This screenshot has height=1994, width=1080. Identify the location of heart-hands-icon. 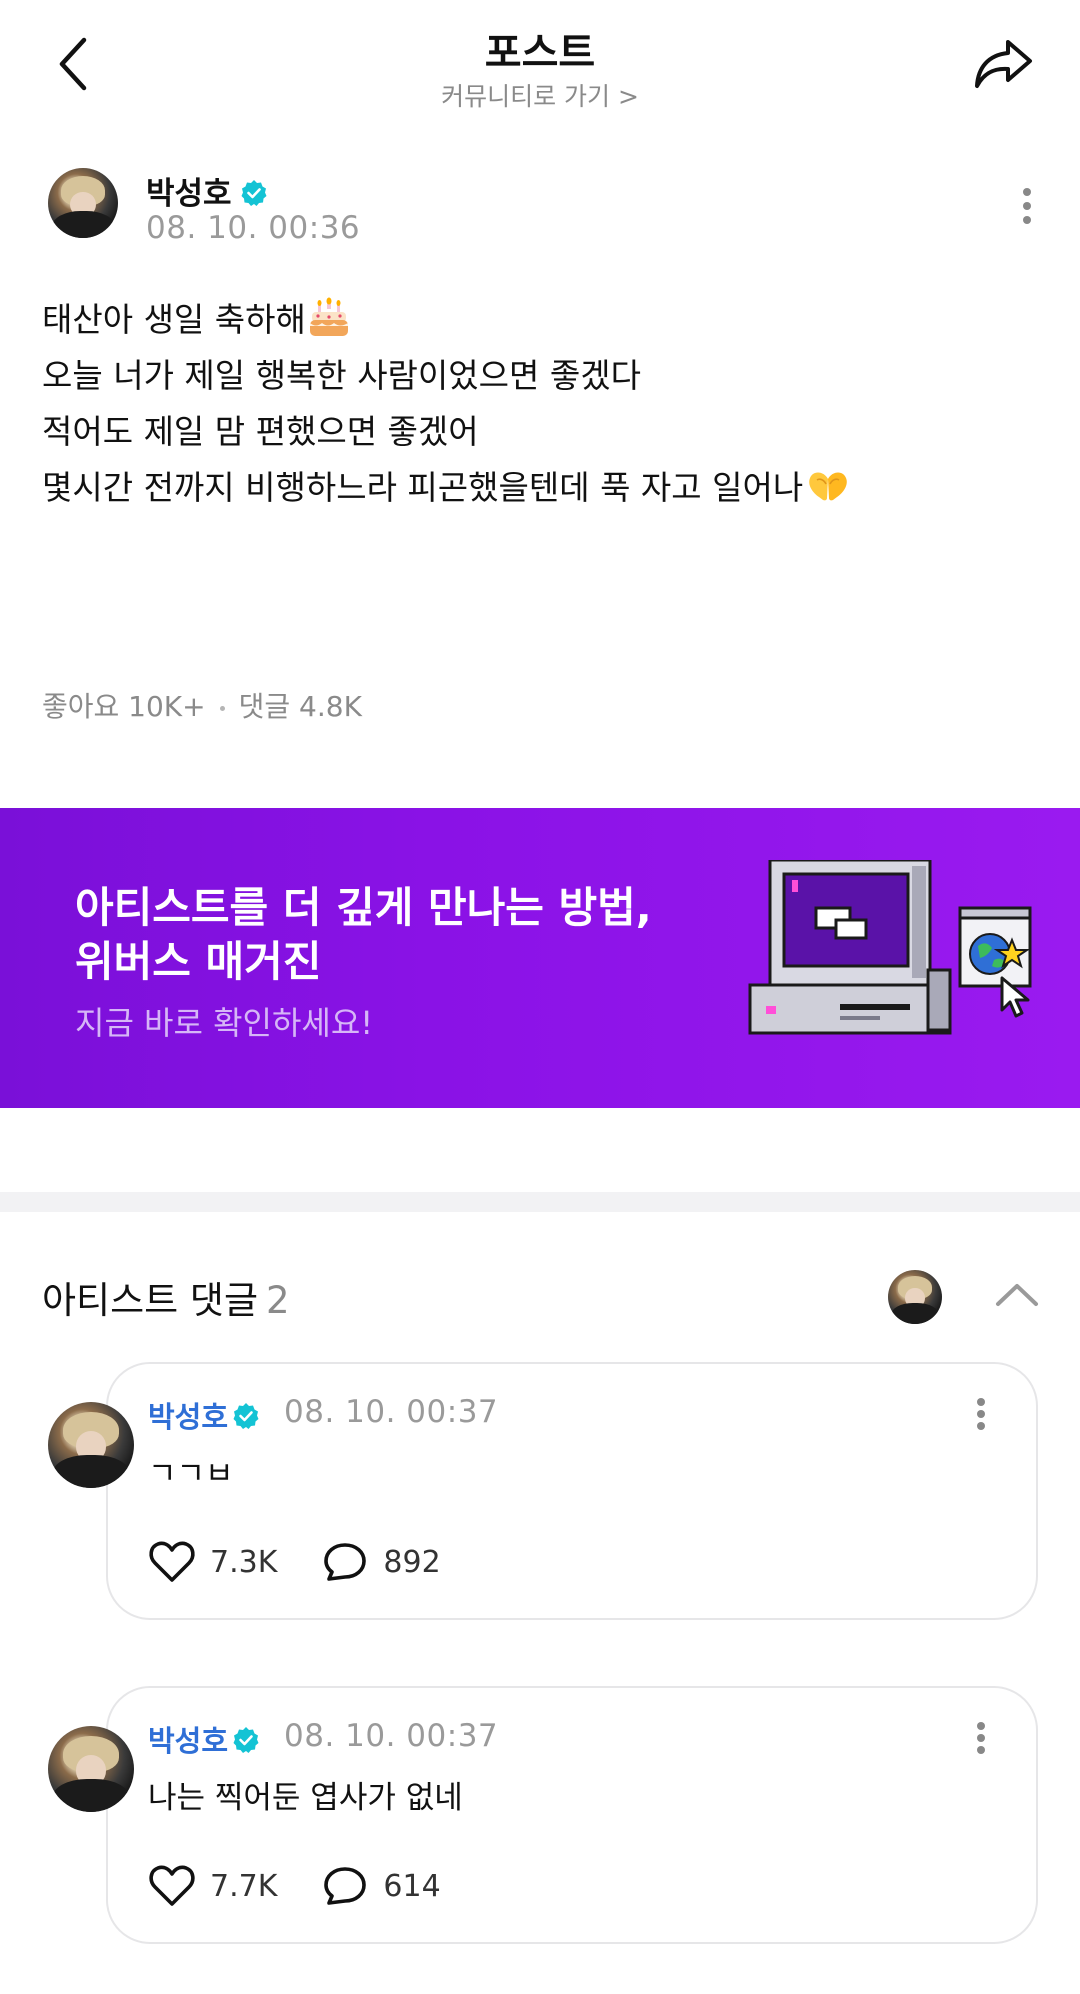
(828, 486).